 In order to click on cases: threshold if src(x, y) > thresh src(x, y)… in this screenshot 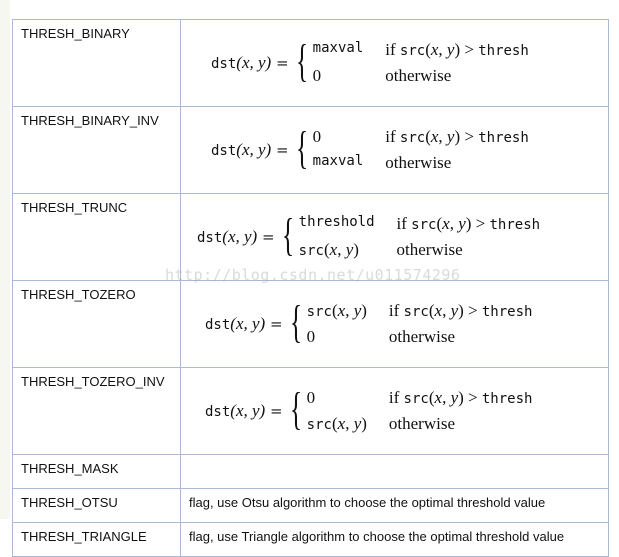, I will do `click(419, 236)`.